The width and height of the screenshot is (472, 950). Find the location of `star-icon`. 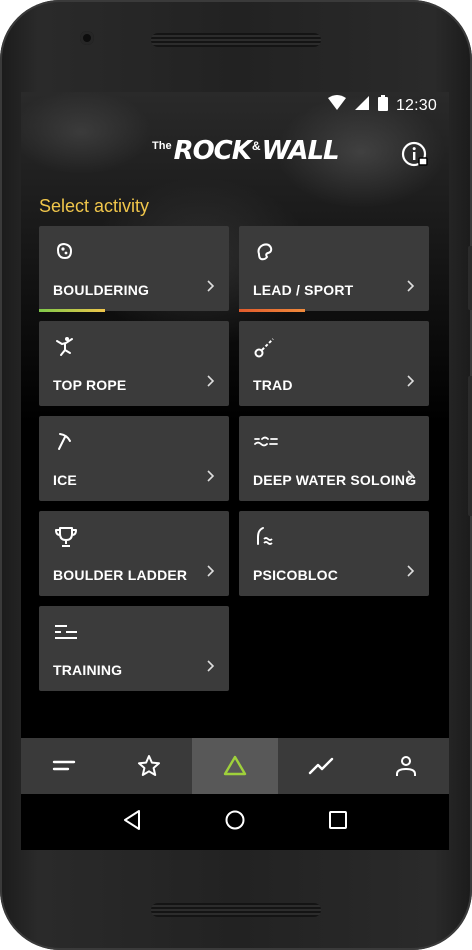

star-icon is located at coordinates (149, 765).